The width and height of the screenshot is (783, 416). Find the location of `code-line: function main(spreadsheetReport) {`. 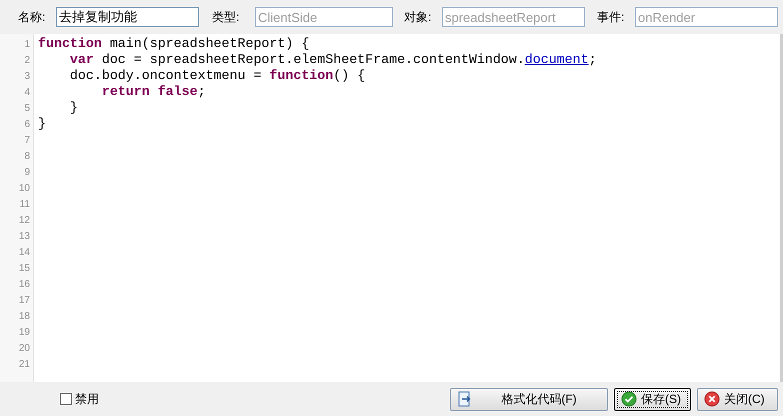

code-line: function main(spreadsheetReport) { is located at coordinates (174, 44).